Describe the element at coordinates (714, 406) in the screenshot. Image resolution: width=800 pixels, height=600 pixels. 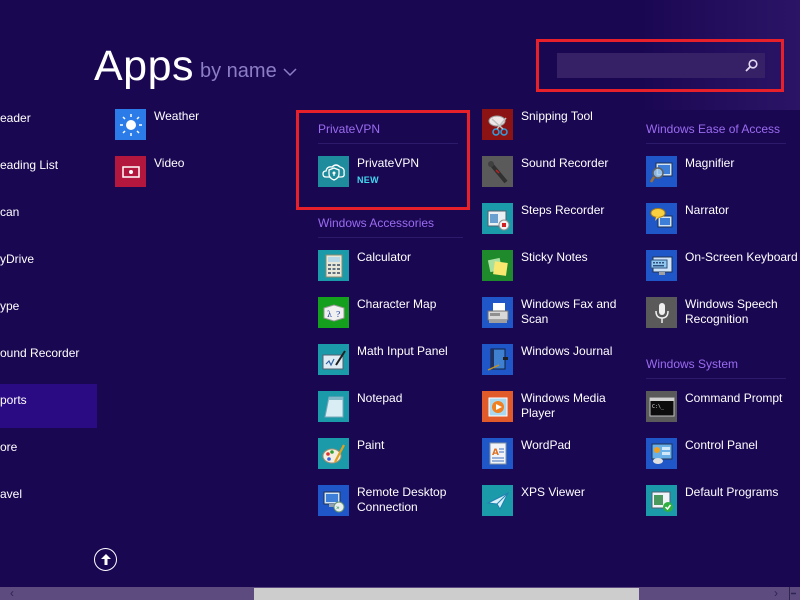
I see `app-tile-command-prompt: C:\_ Command Prompt` at that location.